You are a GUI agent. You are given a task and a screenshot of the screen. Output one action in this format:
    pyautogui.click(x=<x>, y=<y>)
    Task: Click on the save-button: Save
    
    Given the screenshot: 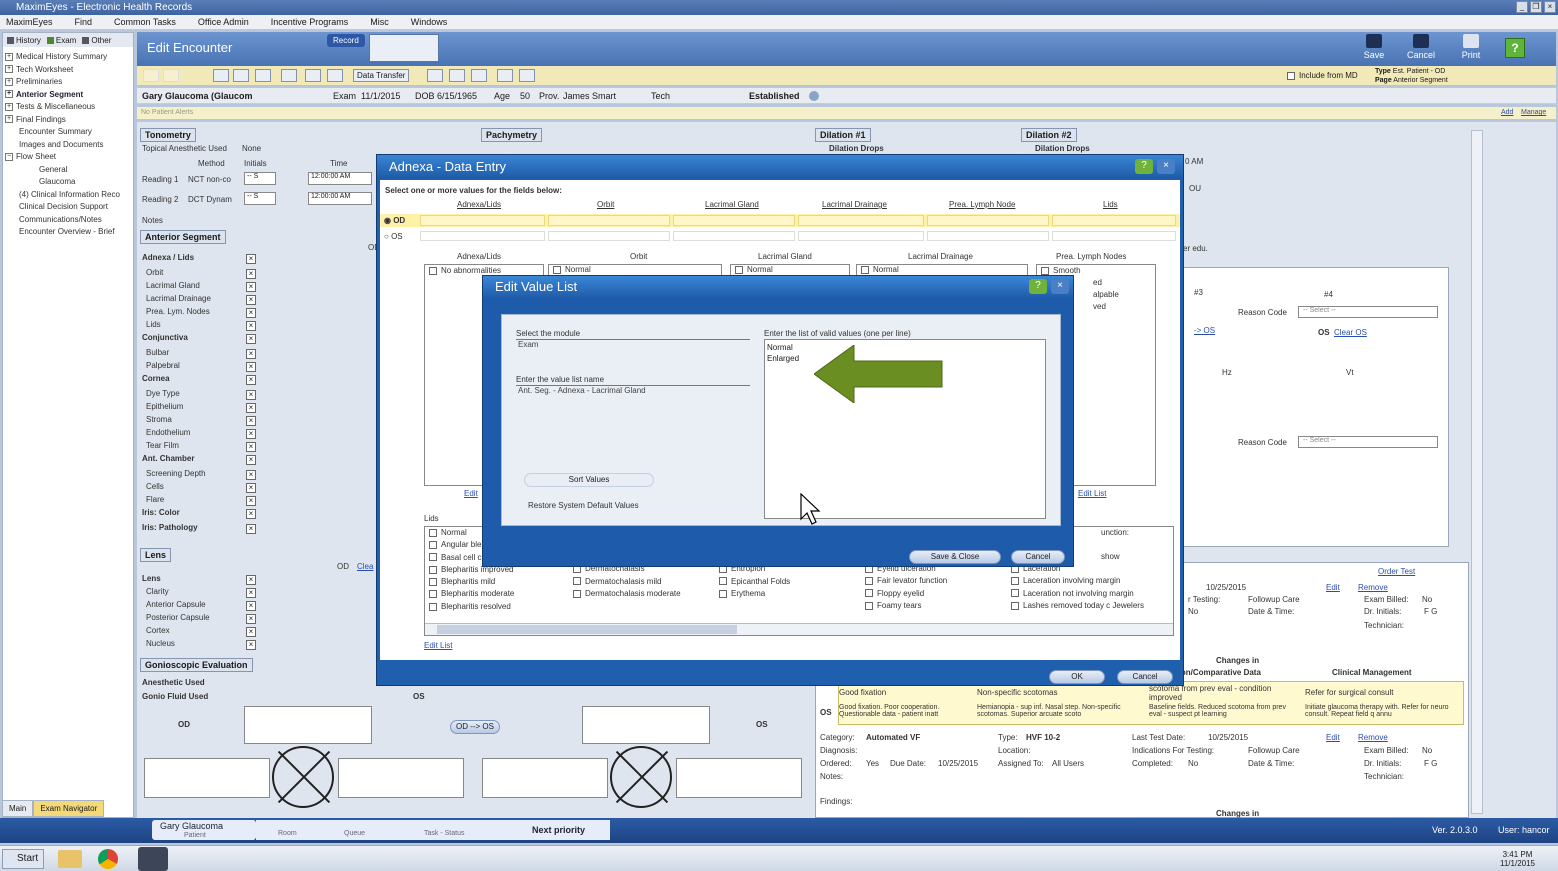 What is the action you would take?
    pyautogui.click(x=1374, y=49)
    